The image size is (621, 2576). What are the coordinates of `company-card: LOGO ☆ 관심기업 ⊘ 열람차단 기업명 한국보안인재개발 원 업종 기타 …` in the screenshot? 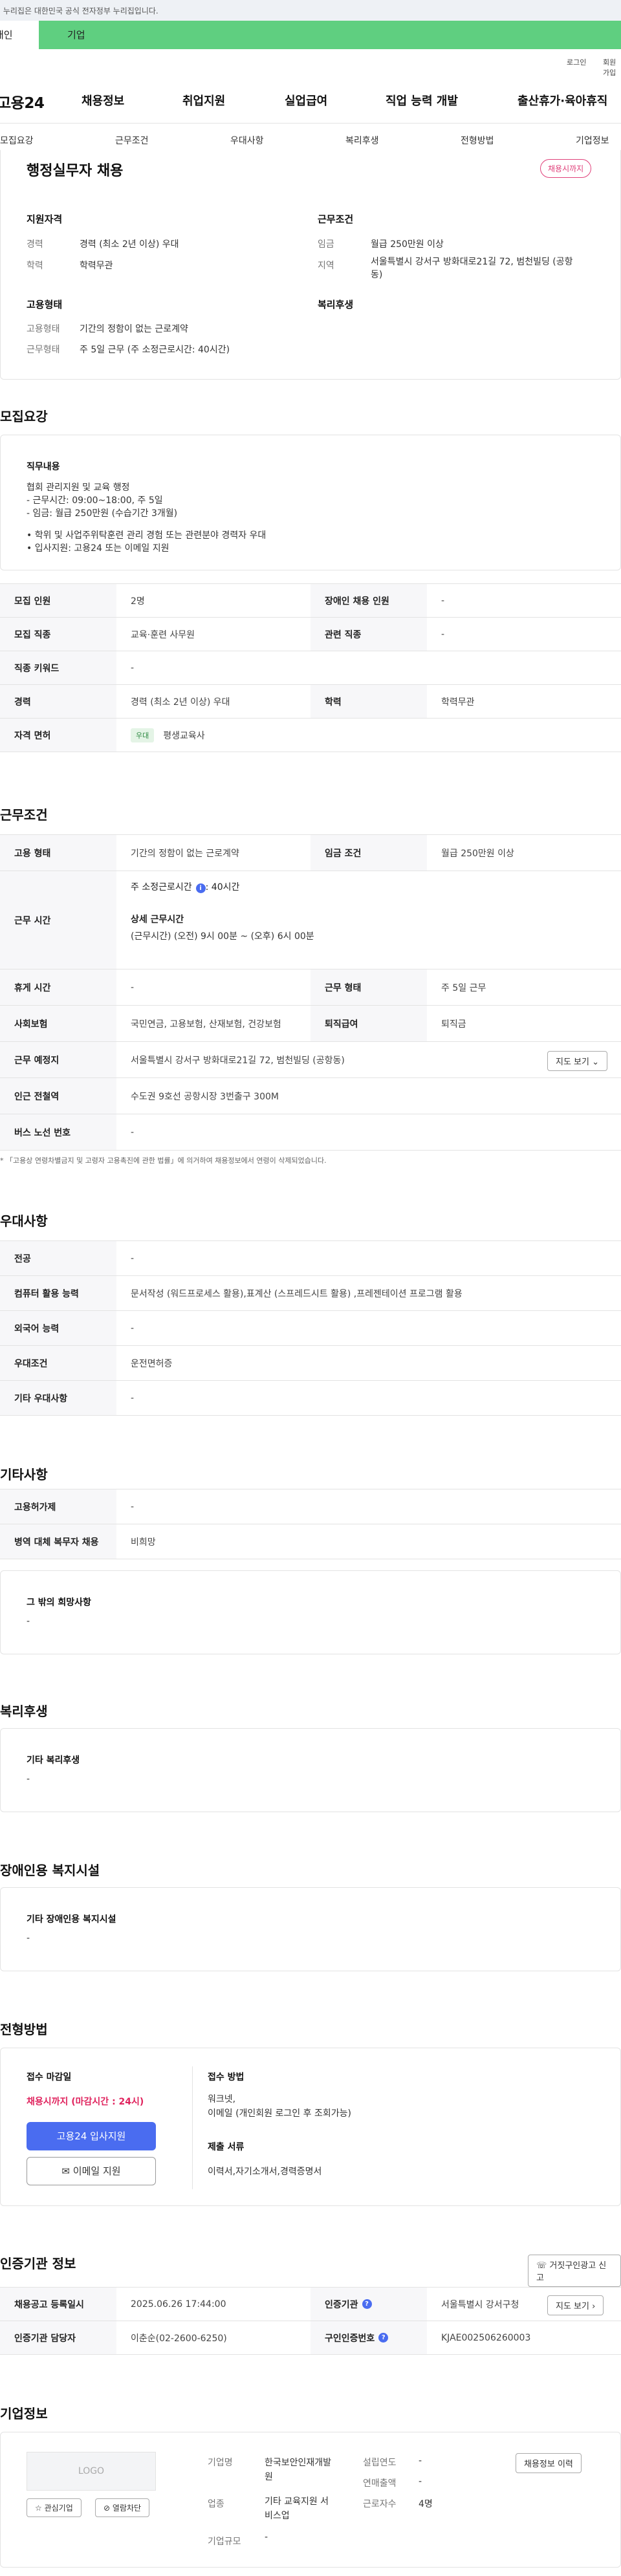 It's located at (310, 2500).